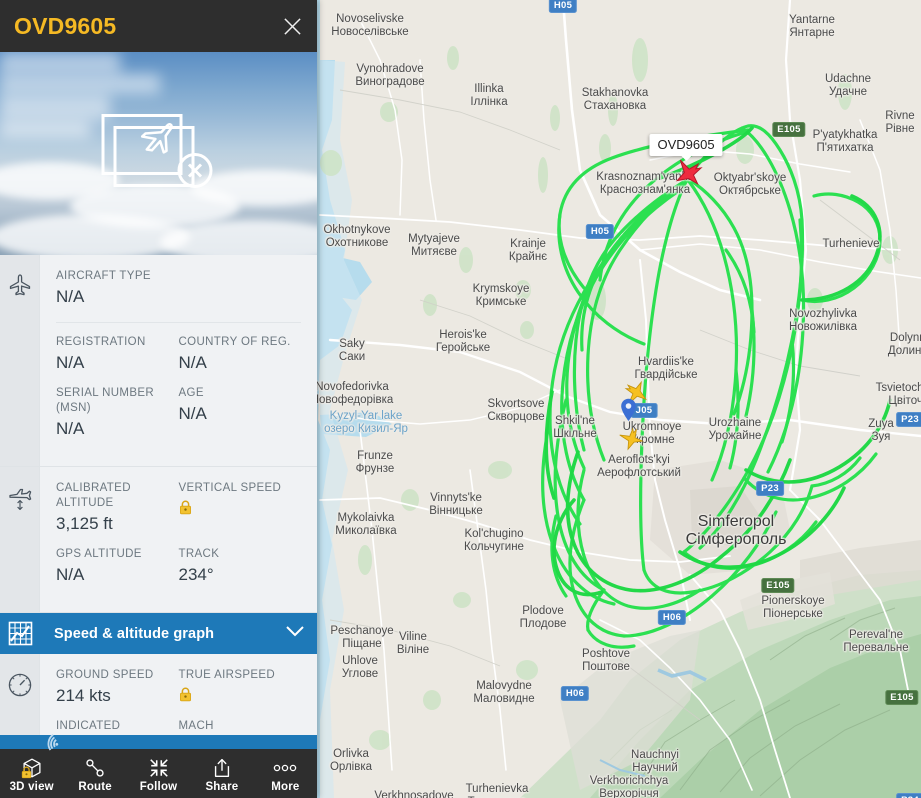 The width and height of the screenshot is (921, 798). What do you see at coordinates (65, 25) in the screenshot?
I see `flight-number-title: OVD9605` at bounding box center [65, 25].